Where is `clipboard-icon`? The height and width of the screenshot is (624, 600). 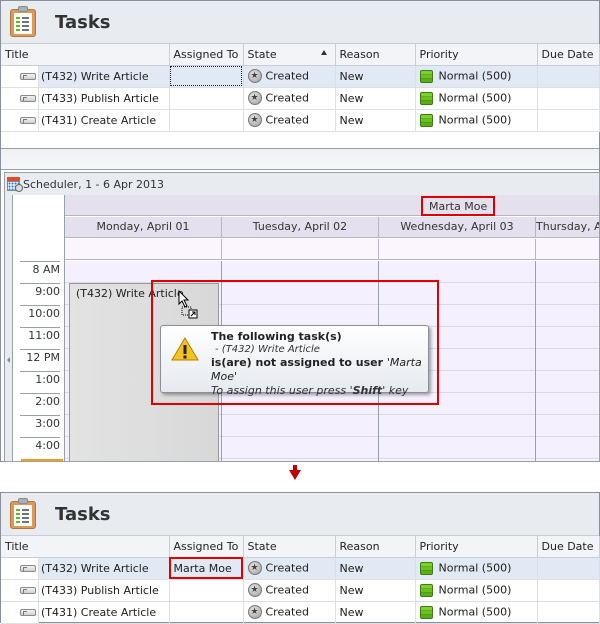
clipboard-icon is located at coordinates (23, 514).